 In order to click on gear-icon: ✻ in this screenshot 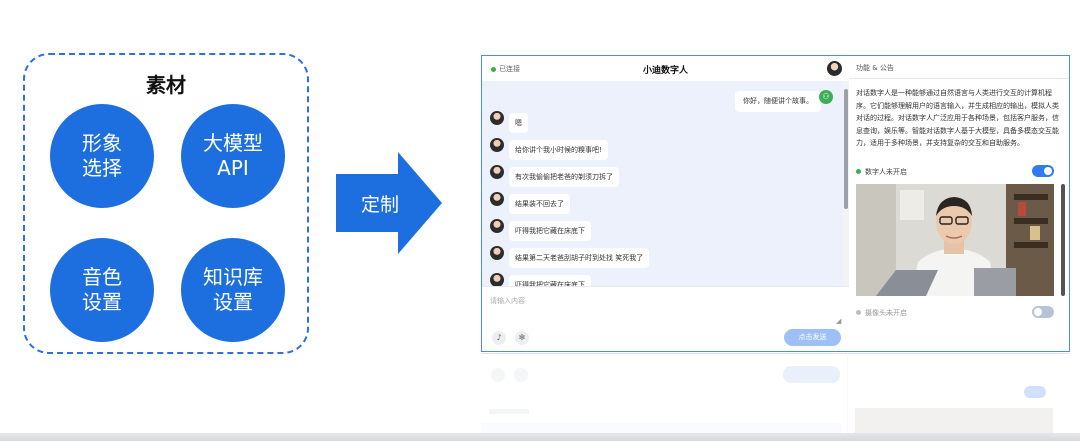, I will do `click(522, 338)`.